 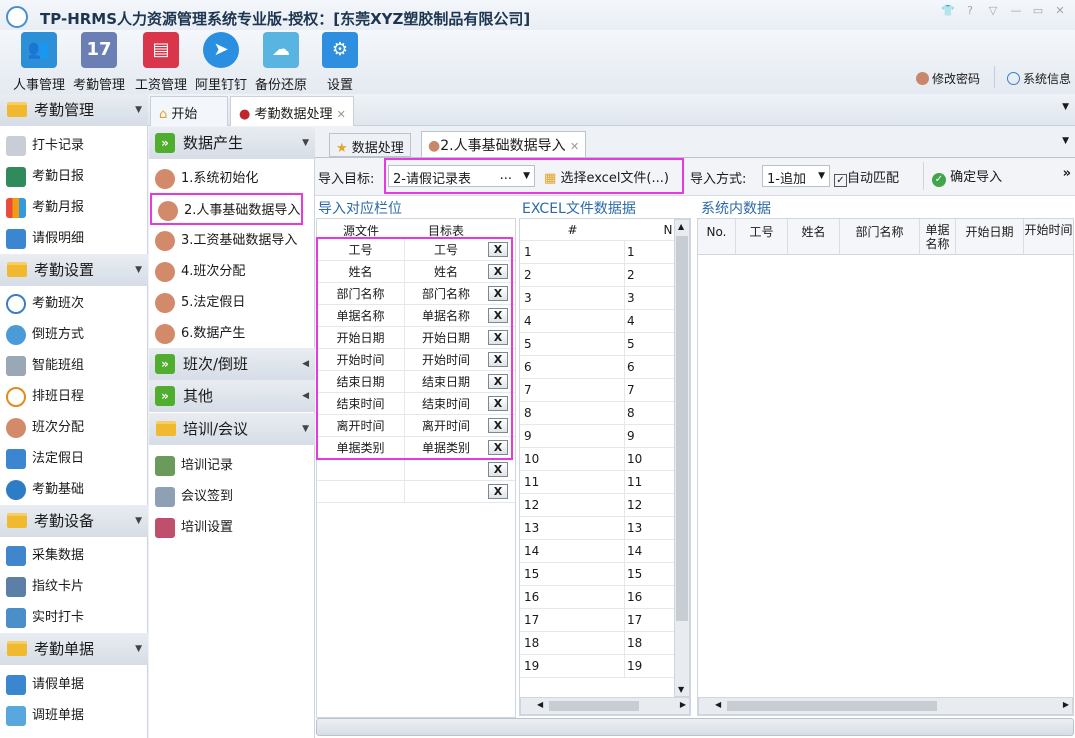 I want to click on close-icon: ✕, so click(x=1060, y=11).